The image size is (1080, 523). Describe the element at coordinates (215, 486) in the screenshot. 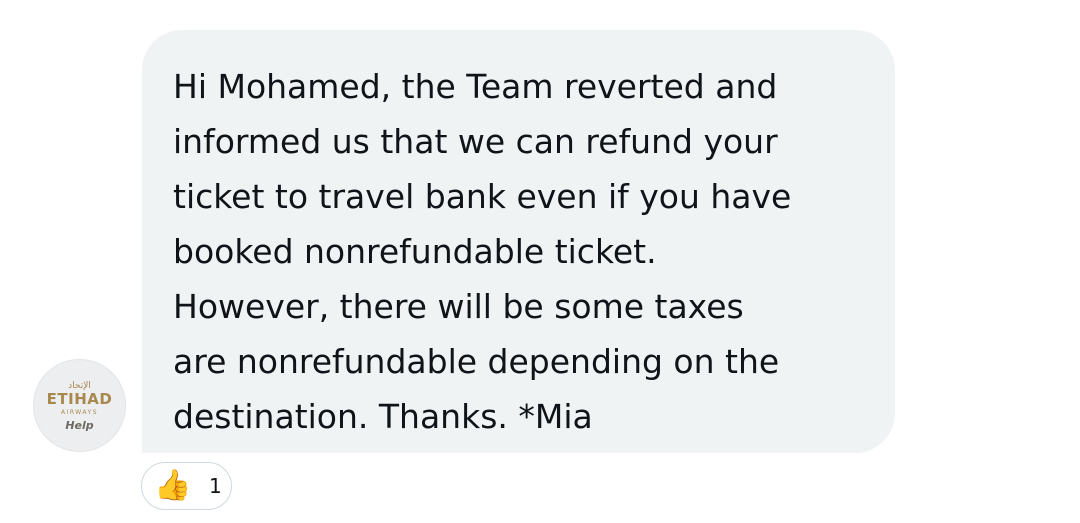

I see `reaction-count: 1` at that location.